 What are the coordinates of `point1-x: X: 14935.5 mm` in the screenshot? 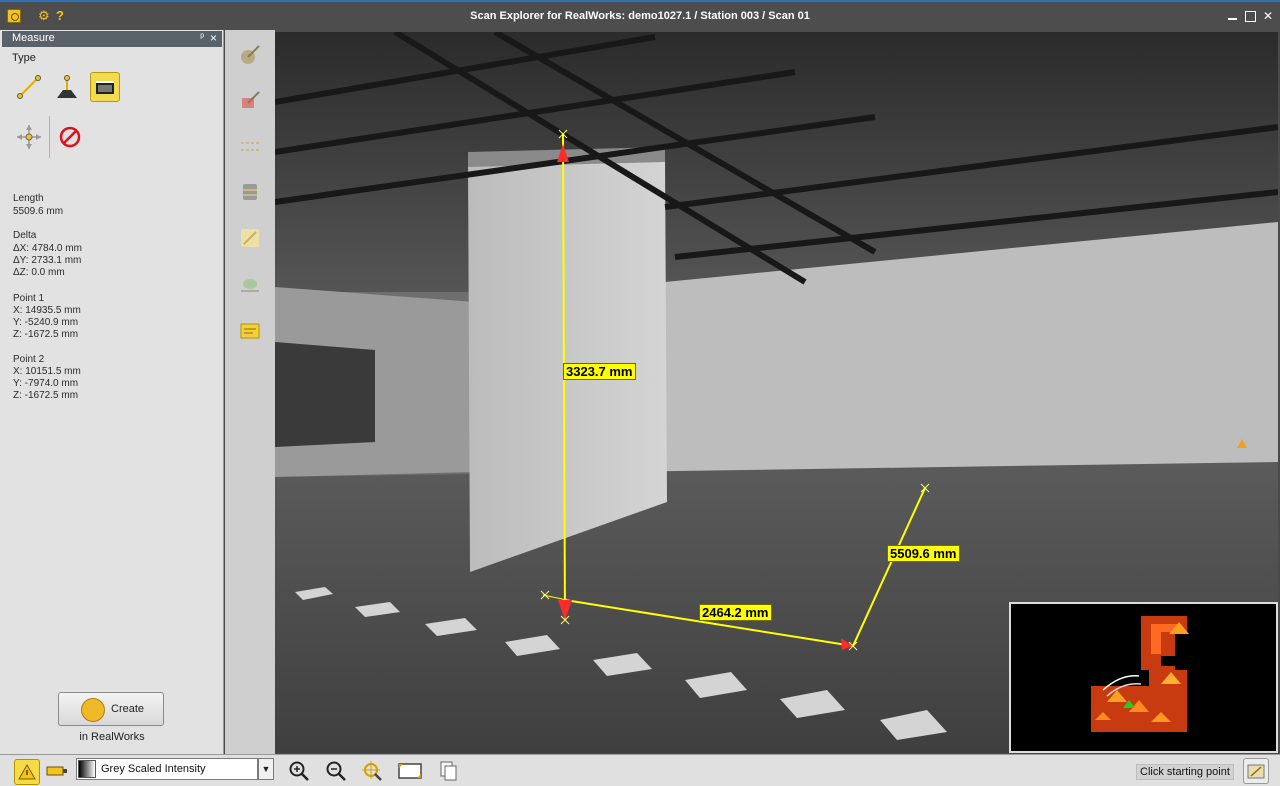 It's located at (47, 310).